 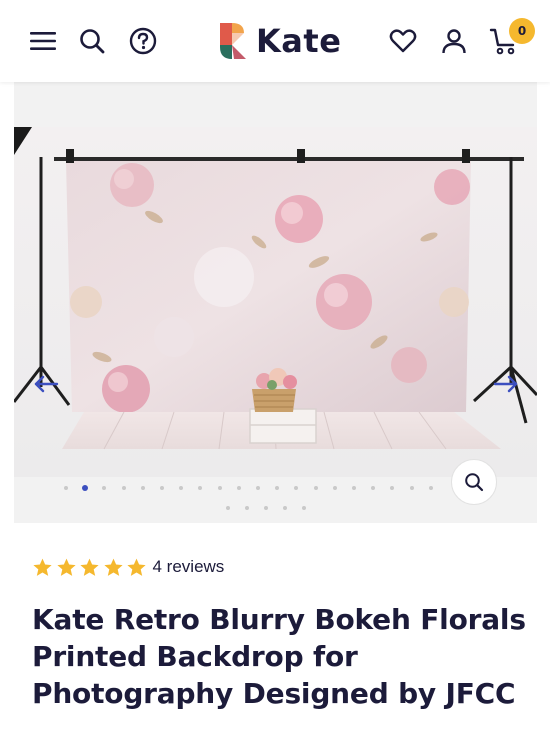 I want to click on product-rating: 4 reviews, so click(x=128, y=567).